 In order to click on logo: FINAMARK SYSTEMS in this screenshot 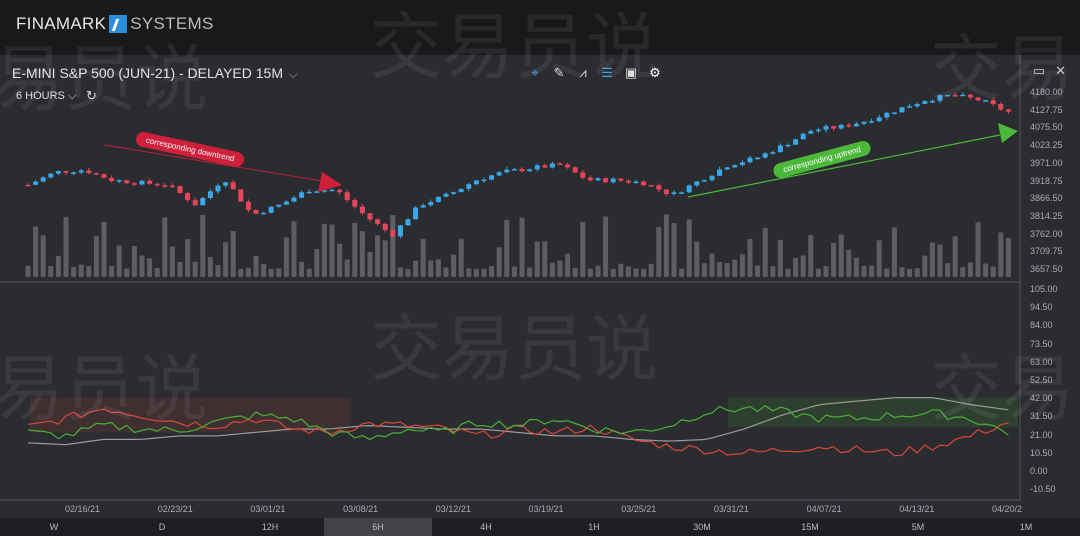, I will do `click(115, 24)`.